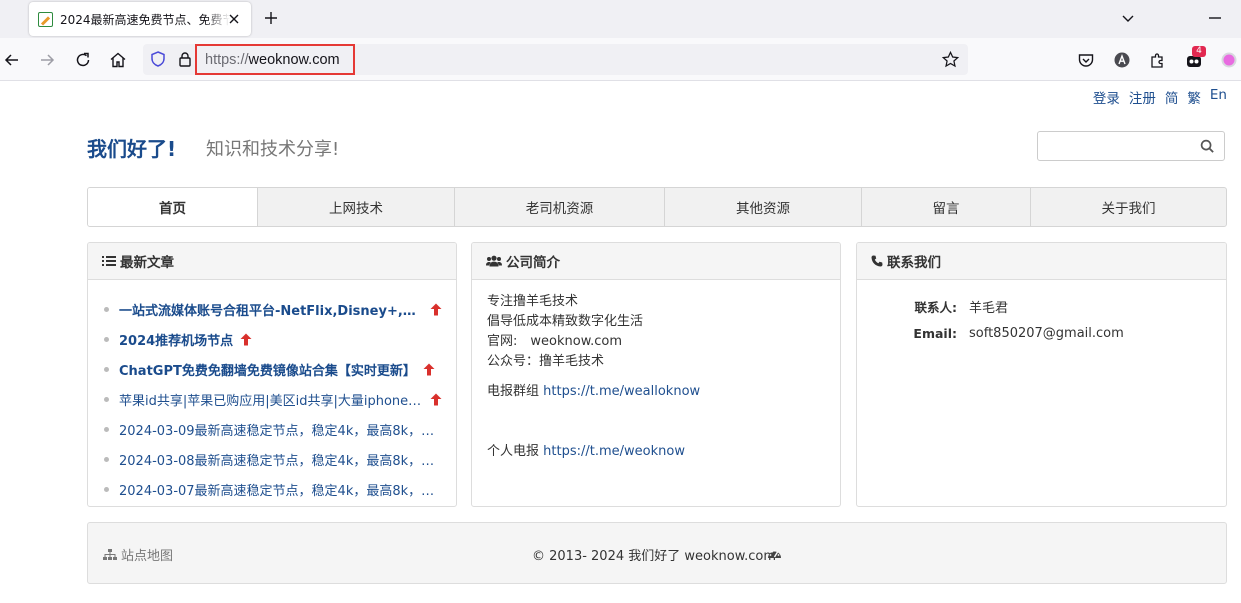 The image size is (1241, 603). I want to click on contact-email-link: soft850207@gmail.com, so click(1046, 333).